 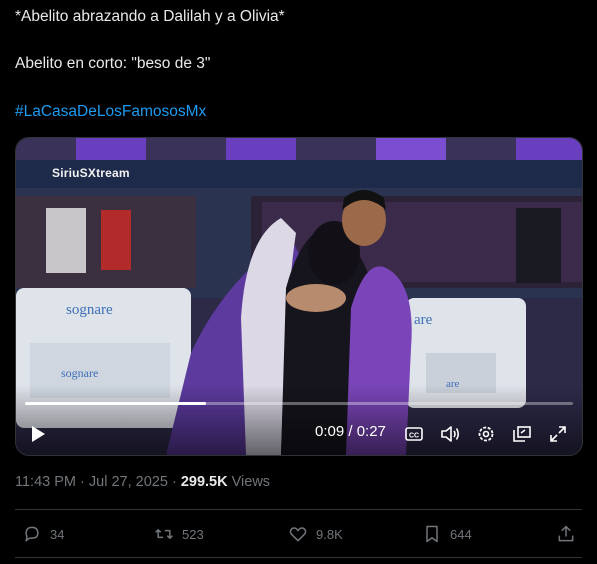 What do you see at coordinates (45, 482) in the screenshot?
I see `post-time-link: 11:43 PM` at bounding box center [45, 482].